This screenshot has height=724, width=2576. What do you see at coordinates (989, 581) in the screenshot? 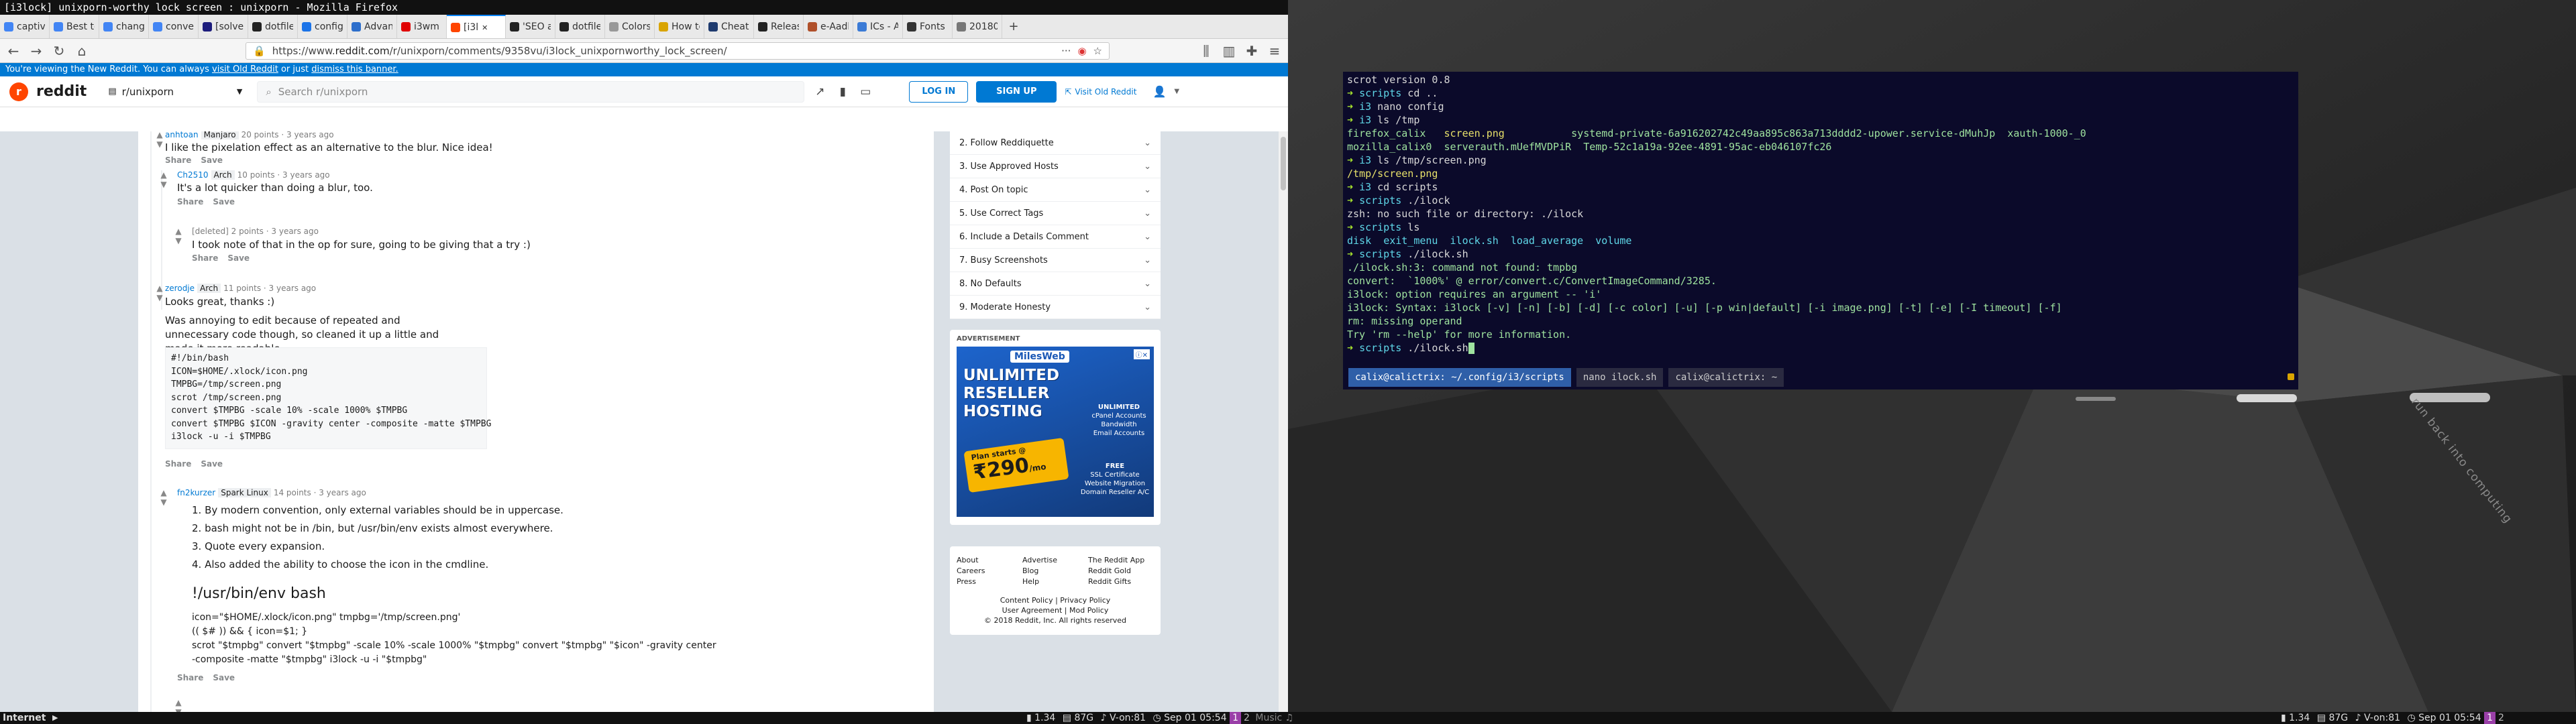
I see `footer-link: Press` at bounding box center [989, 581].